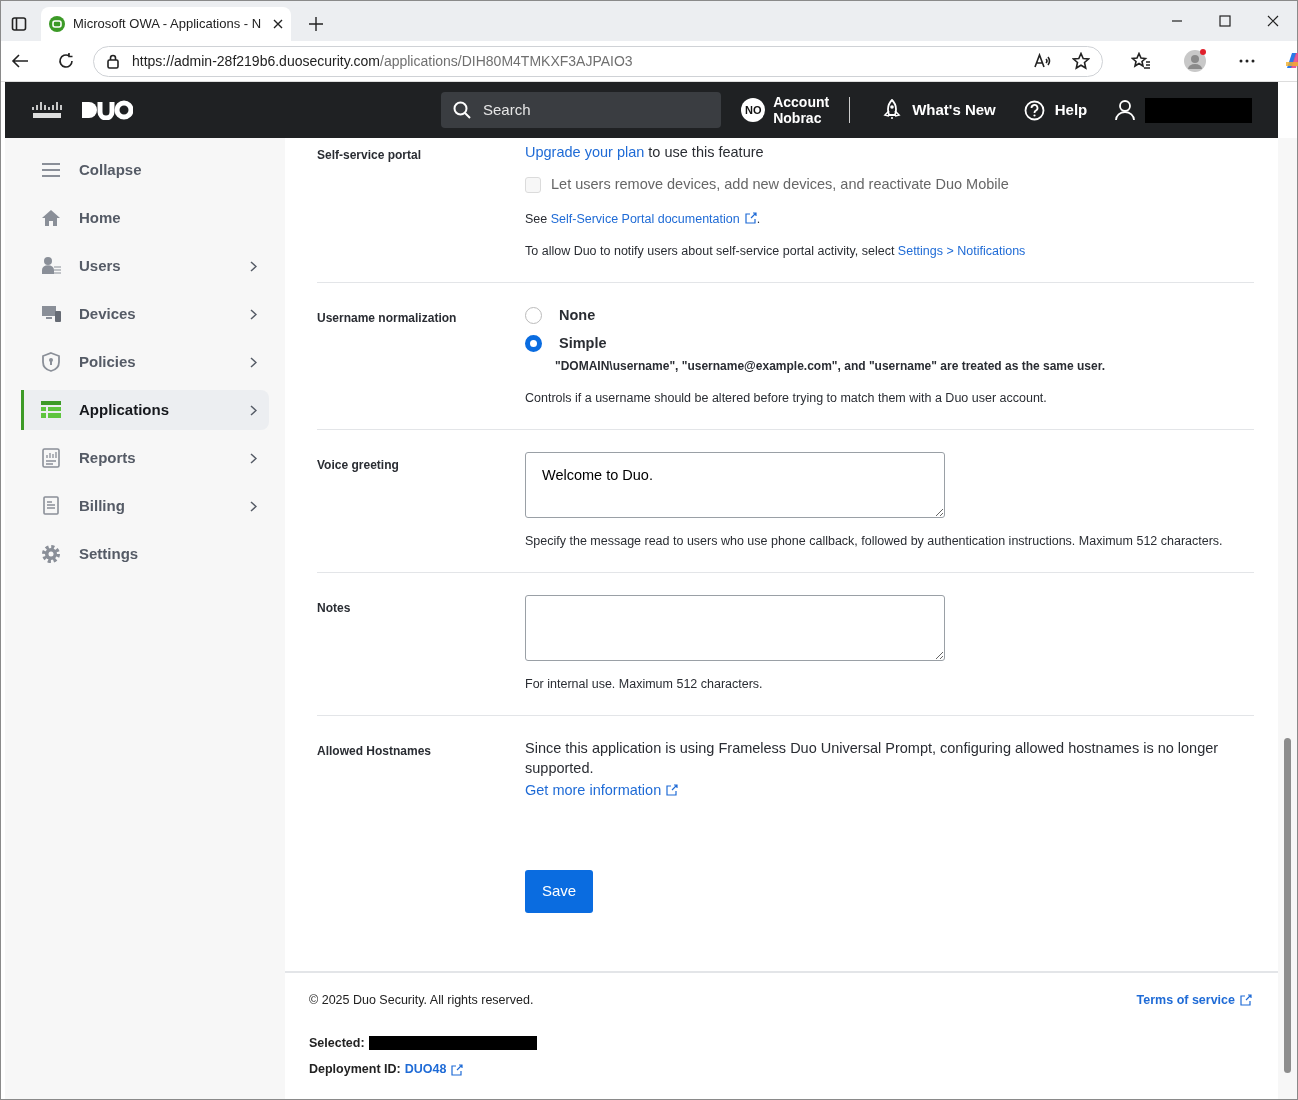 The image size is (1298, 1100). What do you see at coordinates (358, 466) in the screenshot?
I see `field-label: Voice greeting` at bounding box center [358, 466].